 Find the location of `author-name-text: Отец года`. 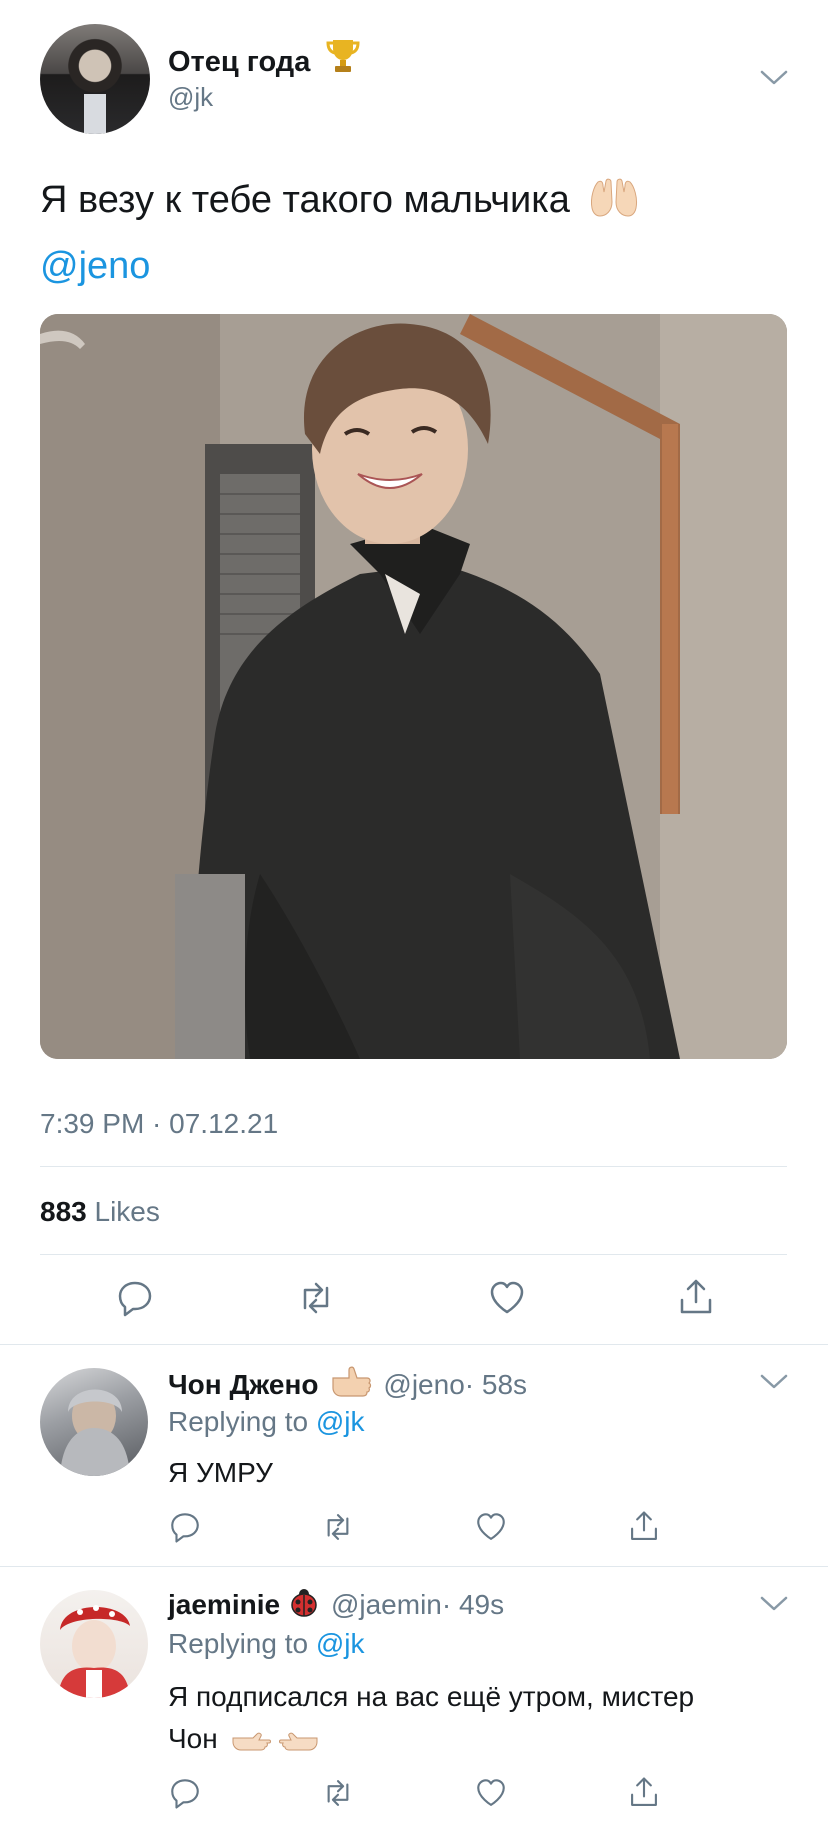

author-name-text: Отец года is located at coordinates (239, 62).